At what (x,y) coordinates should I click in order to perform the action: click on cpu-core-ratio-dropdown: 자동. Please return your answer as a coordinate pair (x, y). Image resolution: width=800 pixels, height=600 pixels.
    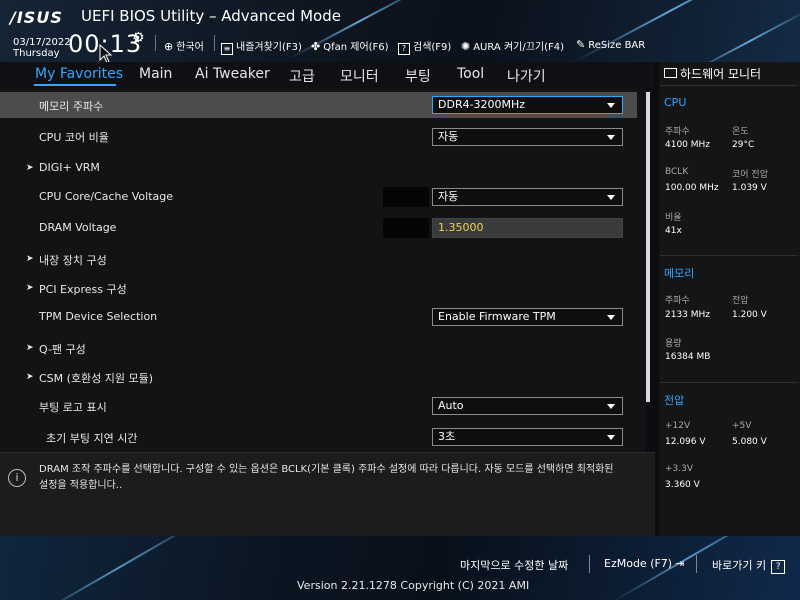
    Looking at the image, I should click on (527, 137).